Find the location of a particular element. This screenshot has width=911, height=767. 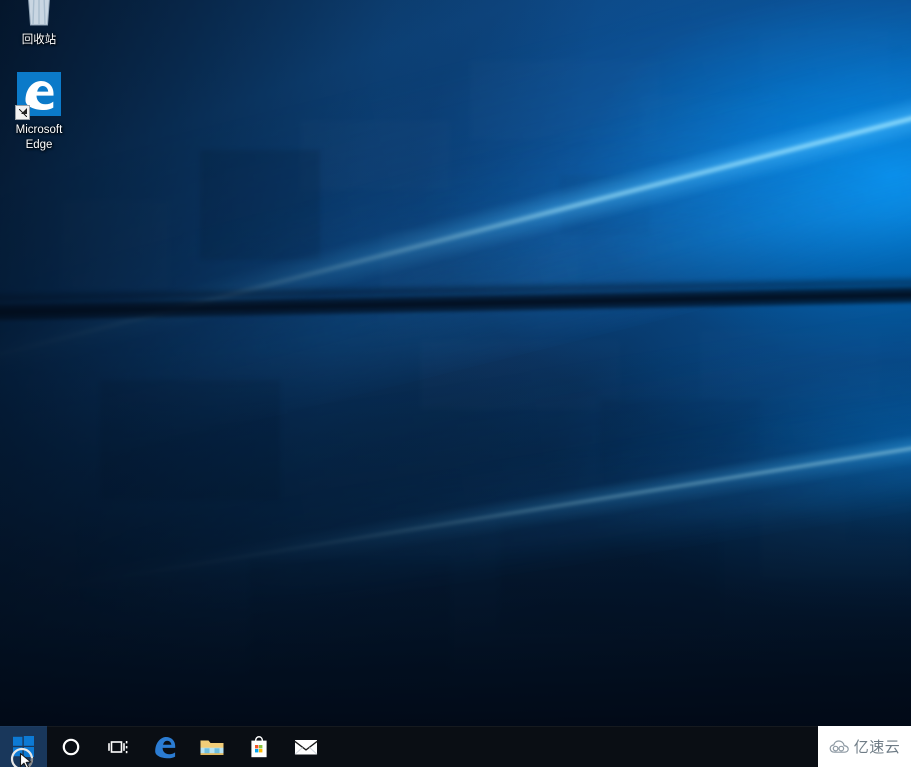

desktop-icon-microsoft-edge: Microsoft Edge is located at coordinates (39, 112).